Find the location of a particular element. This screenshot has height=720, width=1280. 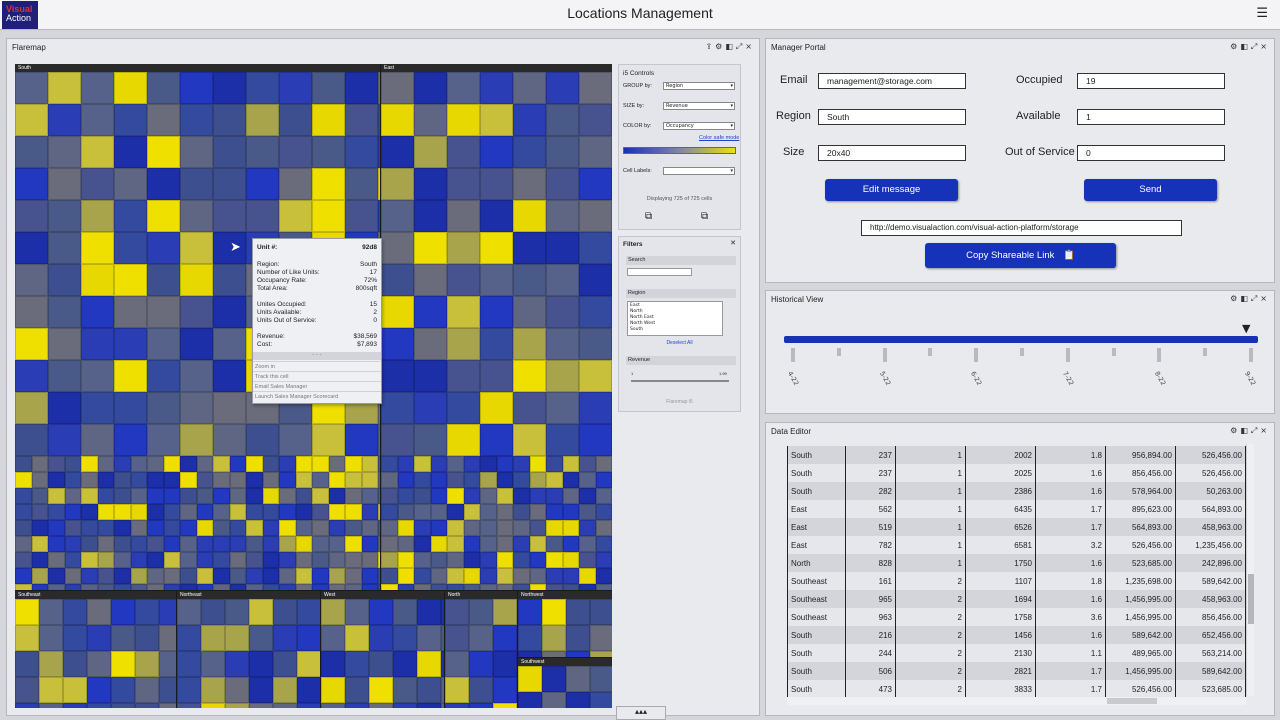

table-cell: 2130 is located at coordinates (1000, 653).